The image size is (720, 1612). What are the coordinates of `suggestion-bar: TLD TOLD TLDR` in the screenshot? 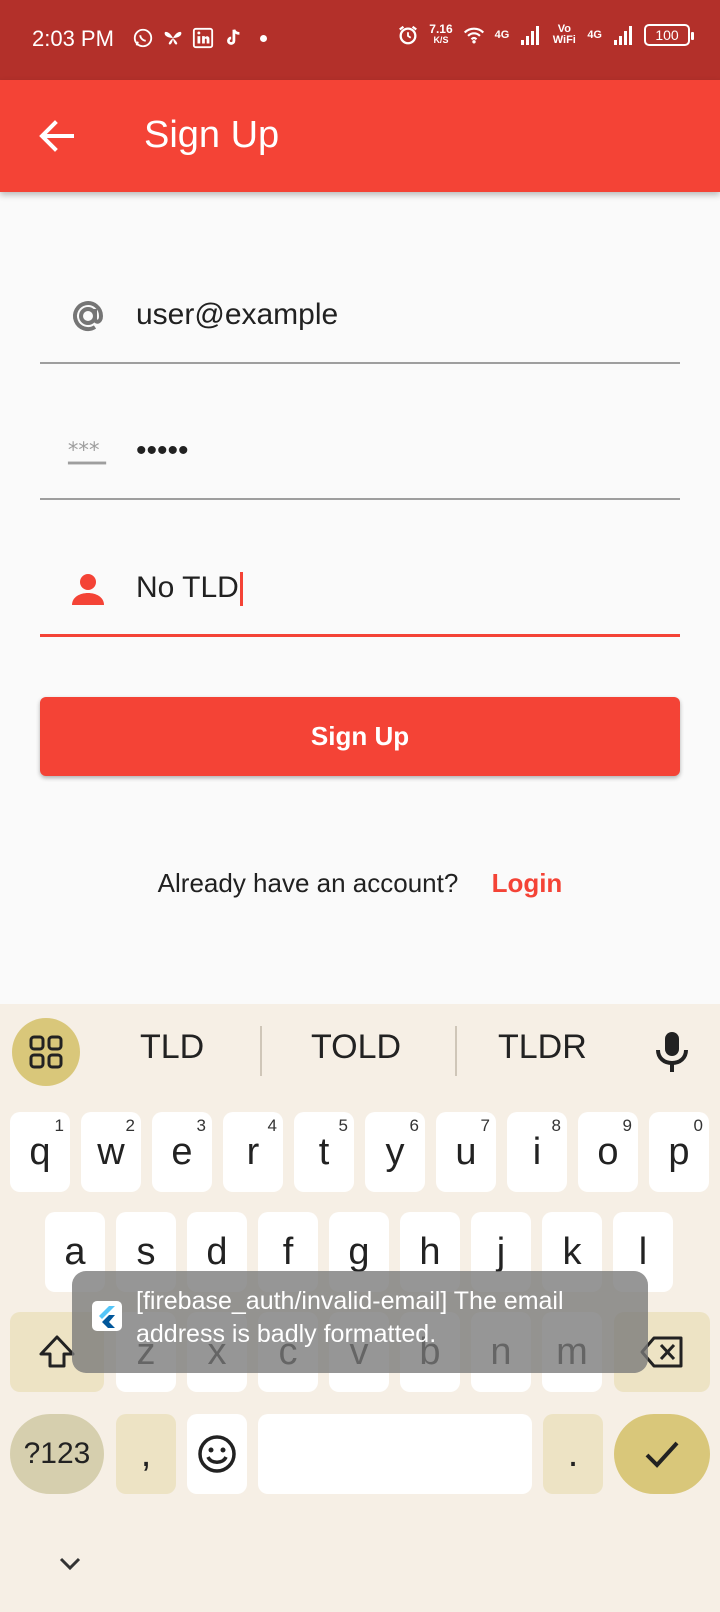 It's located at (360, 1053).